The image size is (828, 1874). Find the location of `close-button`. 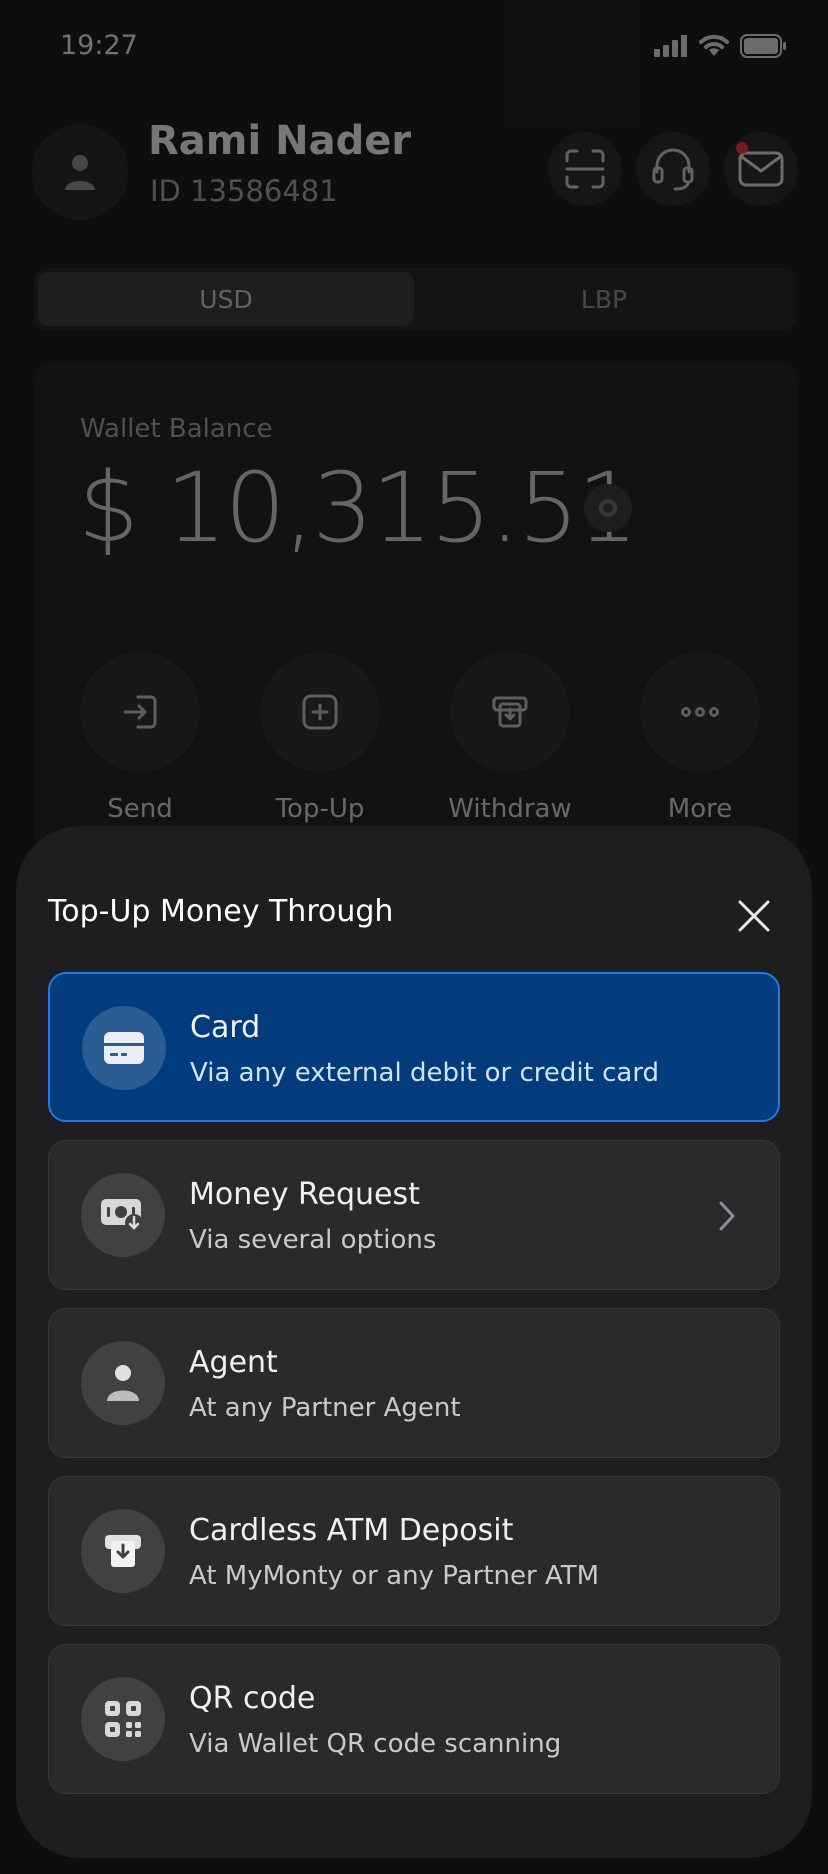

close-button is located at coordinates (754, 916).